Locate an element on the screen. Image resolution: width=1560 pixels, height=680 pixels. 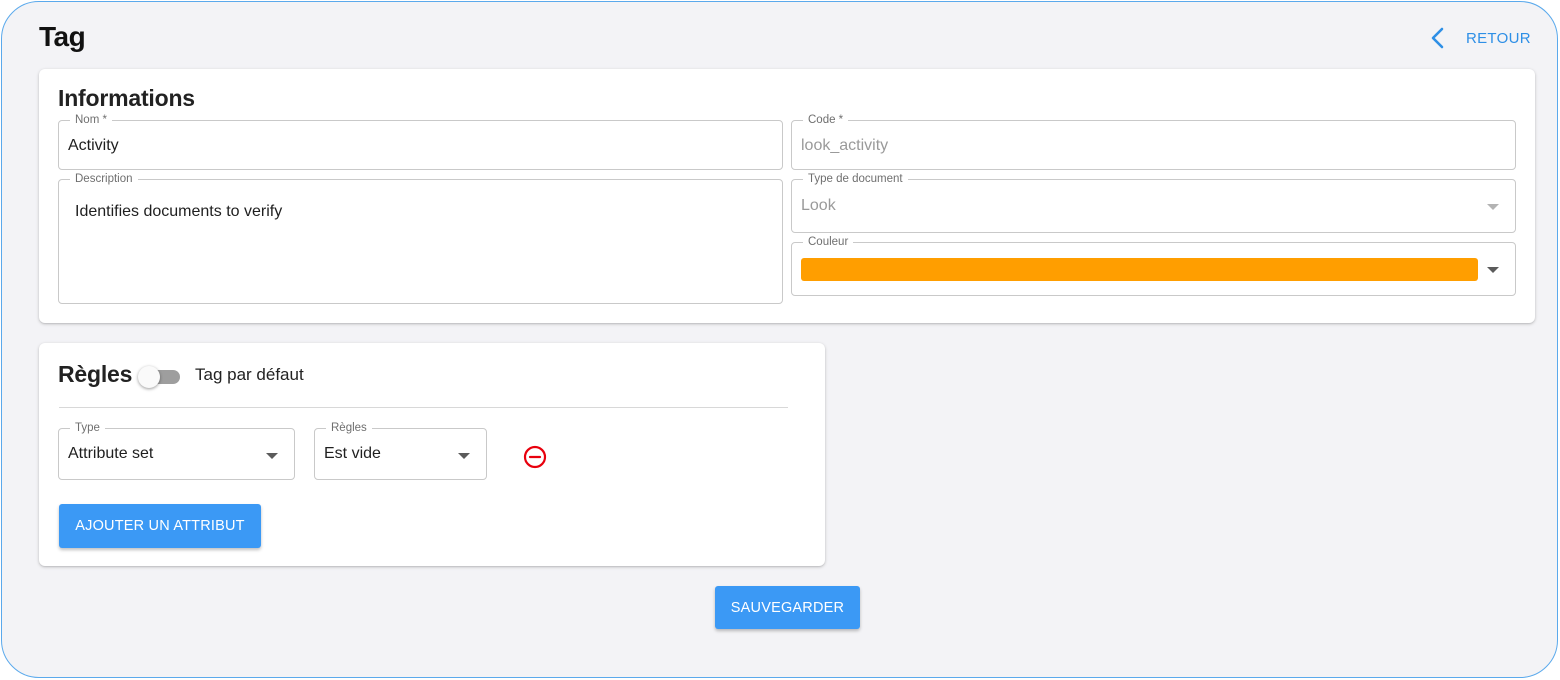
default-tag-label: Tag par défaut is located at coordinates (249, 374).